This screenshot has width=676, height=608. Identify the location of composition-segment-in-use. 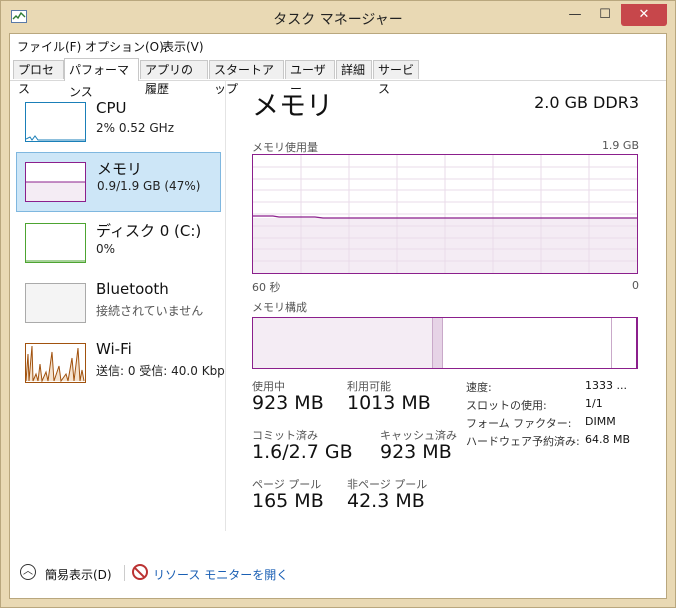
(343, 343).